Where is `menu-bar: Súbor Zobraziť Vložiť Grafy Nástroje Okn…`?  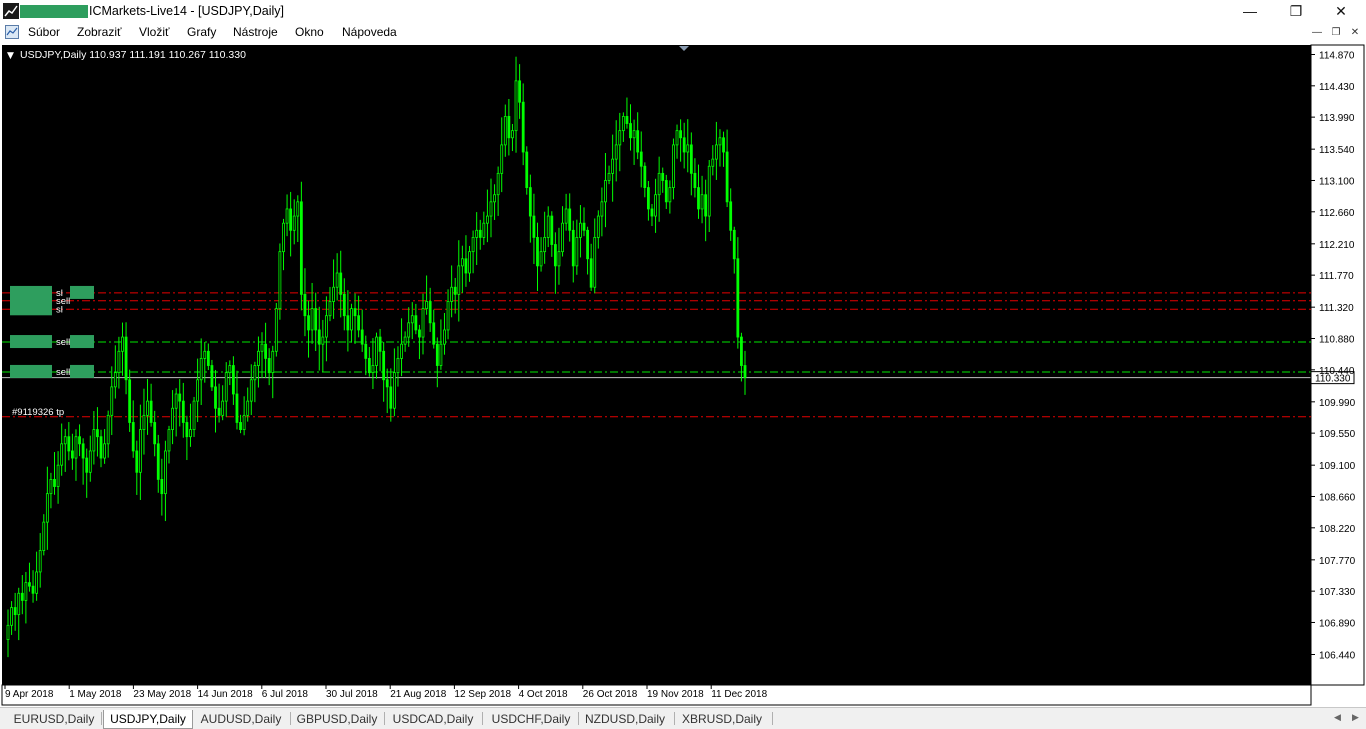 menu-bar: Súbor Zobraziť Vložiť Grafy Nástroje Okn… is located at coordinates (683, 32).